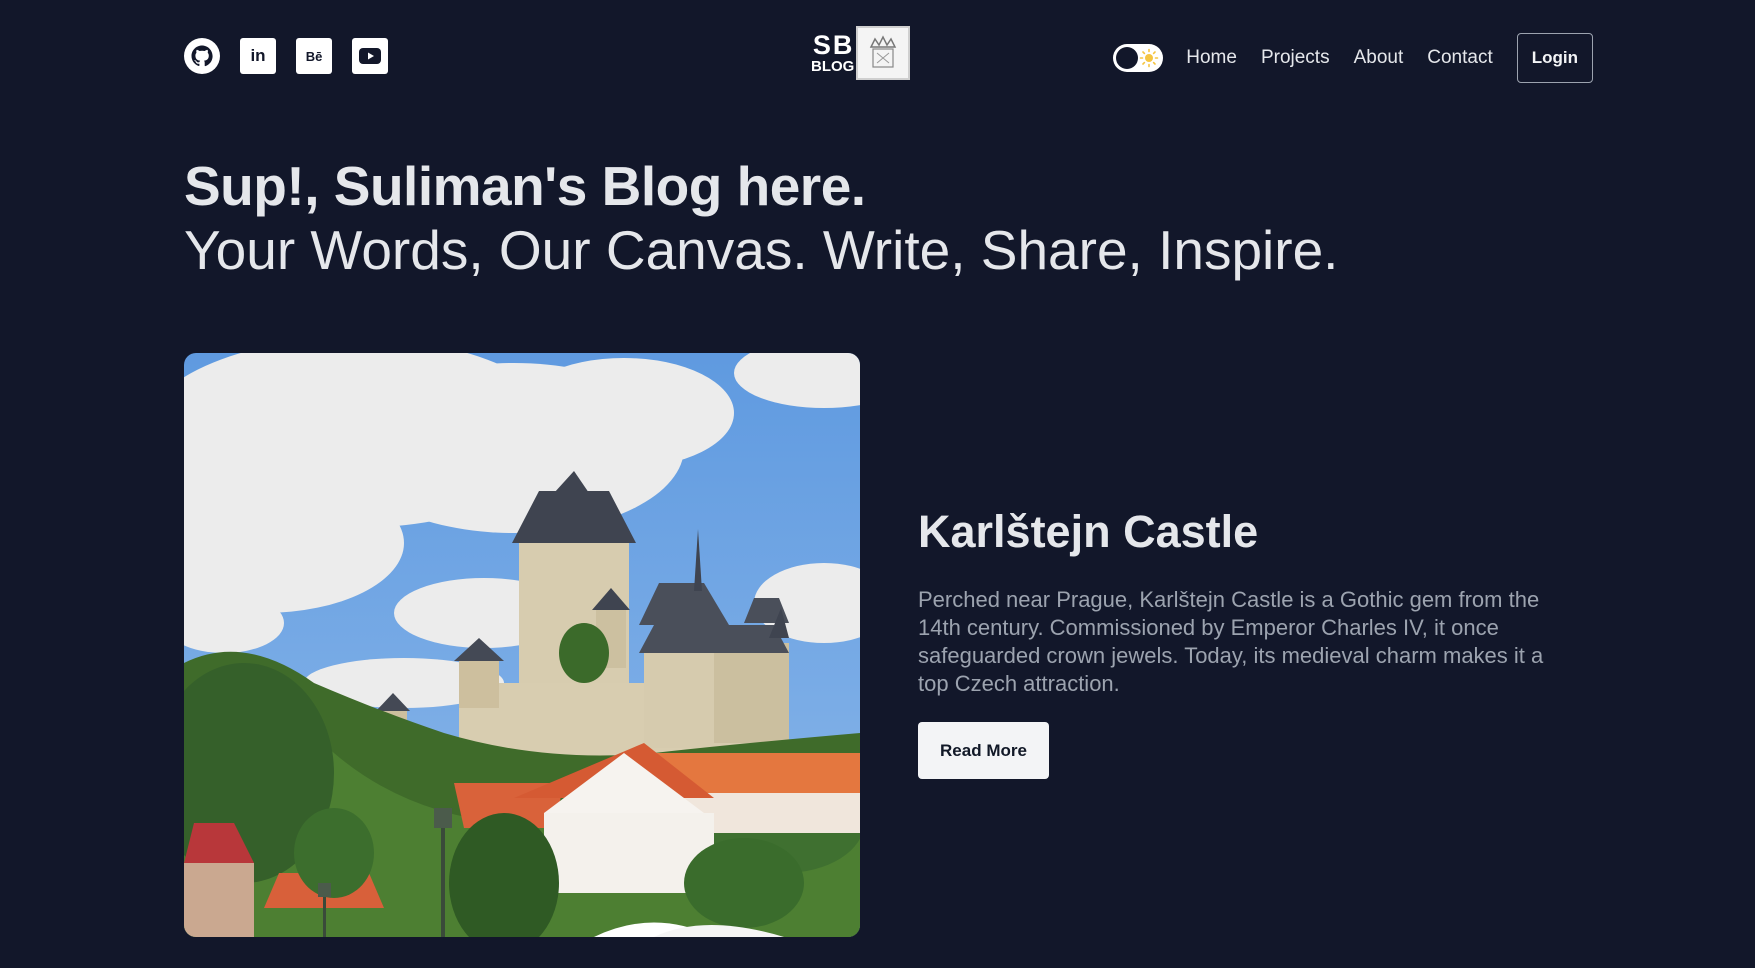  What do you see at coordinates (833, 66) in the screenshot?
I see `brand-line2: BLOG` at bounding box center [833, 66].